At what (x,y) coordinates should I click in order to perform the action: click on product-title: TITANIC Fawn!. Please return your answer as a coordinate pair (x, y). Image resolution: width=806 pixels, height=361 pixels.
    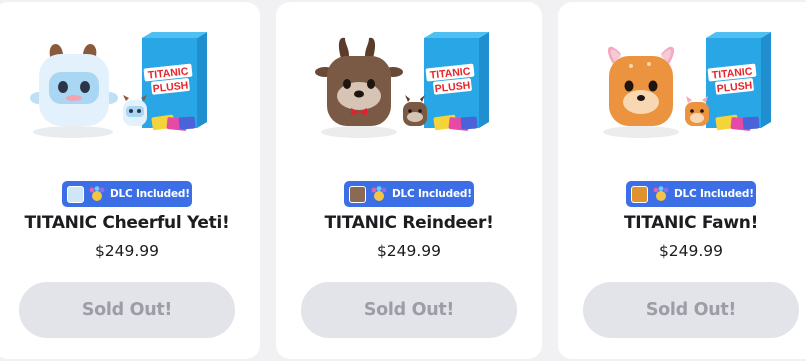
    Looking at the image, I should click on (682, 223).